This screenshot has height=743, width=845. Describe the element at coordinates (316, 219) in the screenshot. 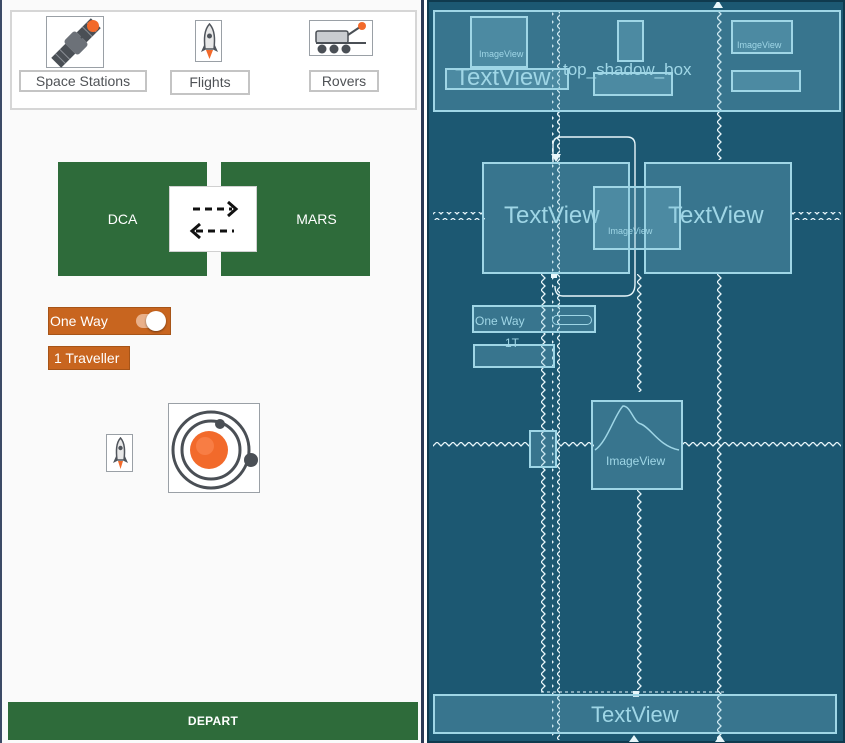

I see `destination-label: MARS` at that location.